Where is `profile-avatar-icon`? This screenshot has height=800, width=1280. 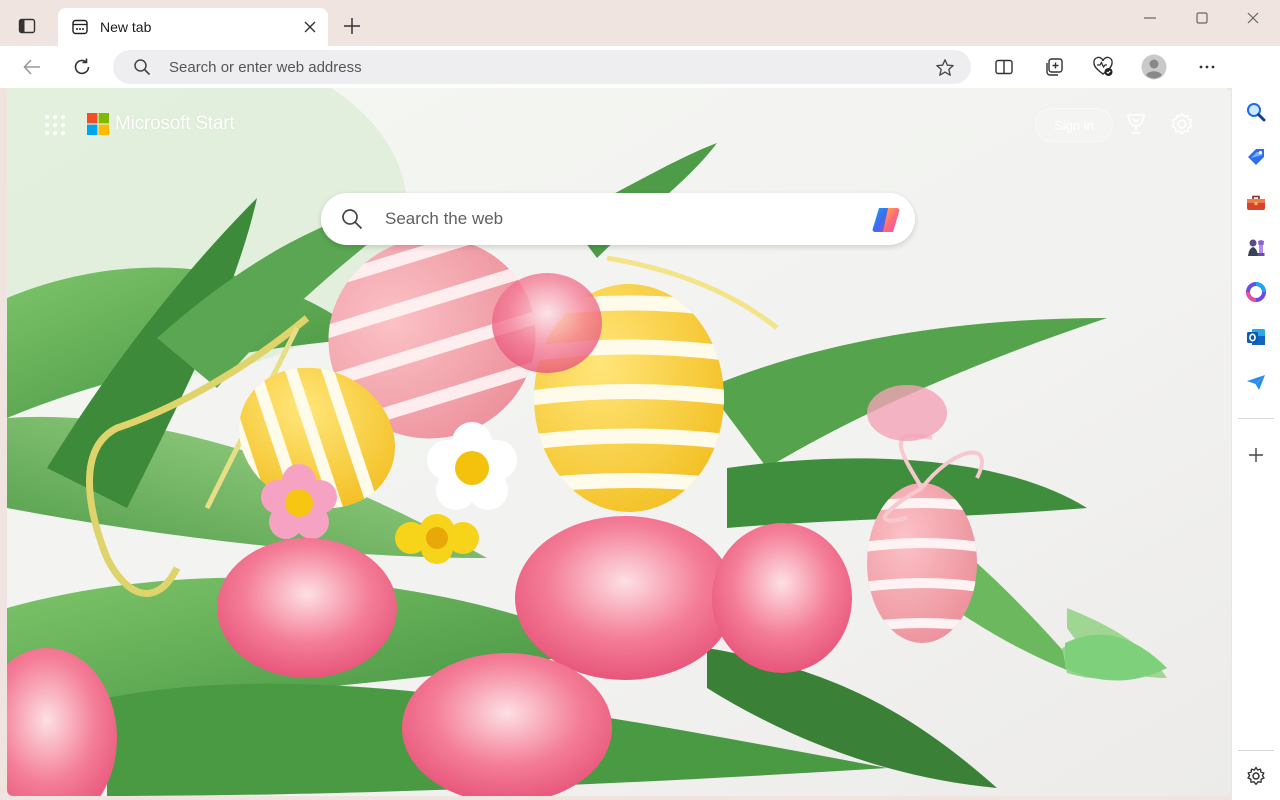 profile-avatar-icon is located at coordinates (1154, 67).